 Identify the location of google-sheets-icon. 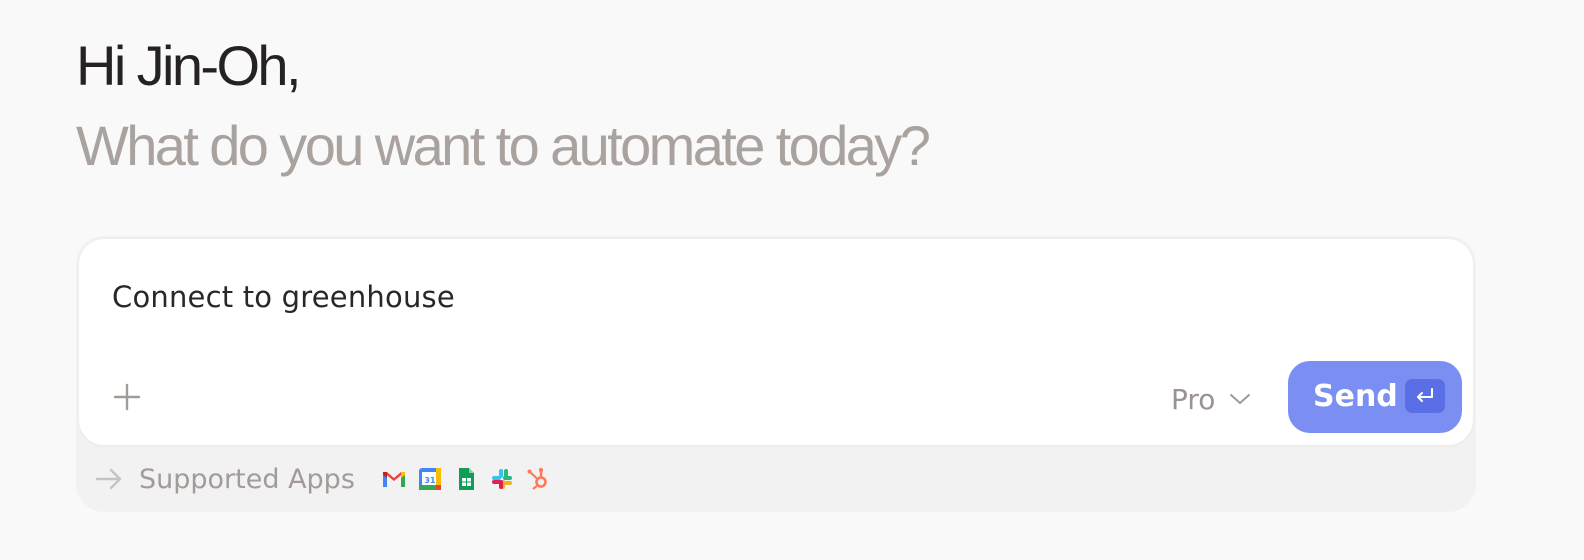
(466, 479).